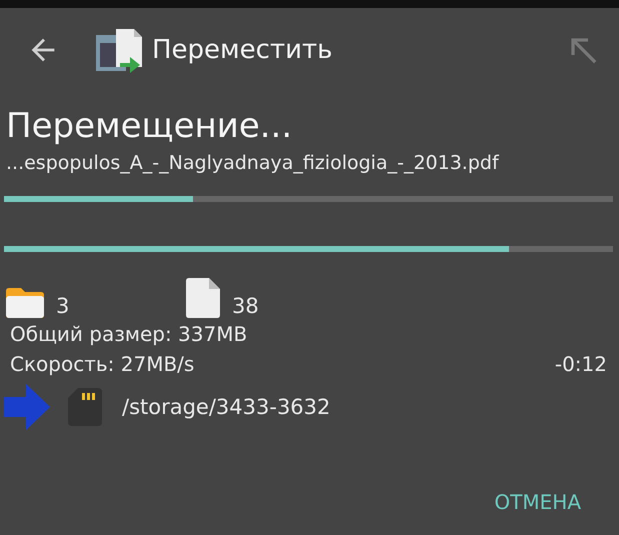  What do you see at coordinates (580, 364) in the screenshot?
I see `time-remaining: -0:12` at bounding box center [580, 364].